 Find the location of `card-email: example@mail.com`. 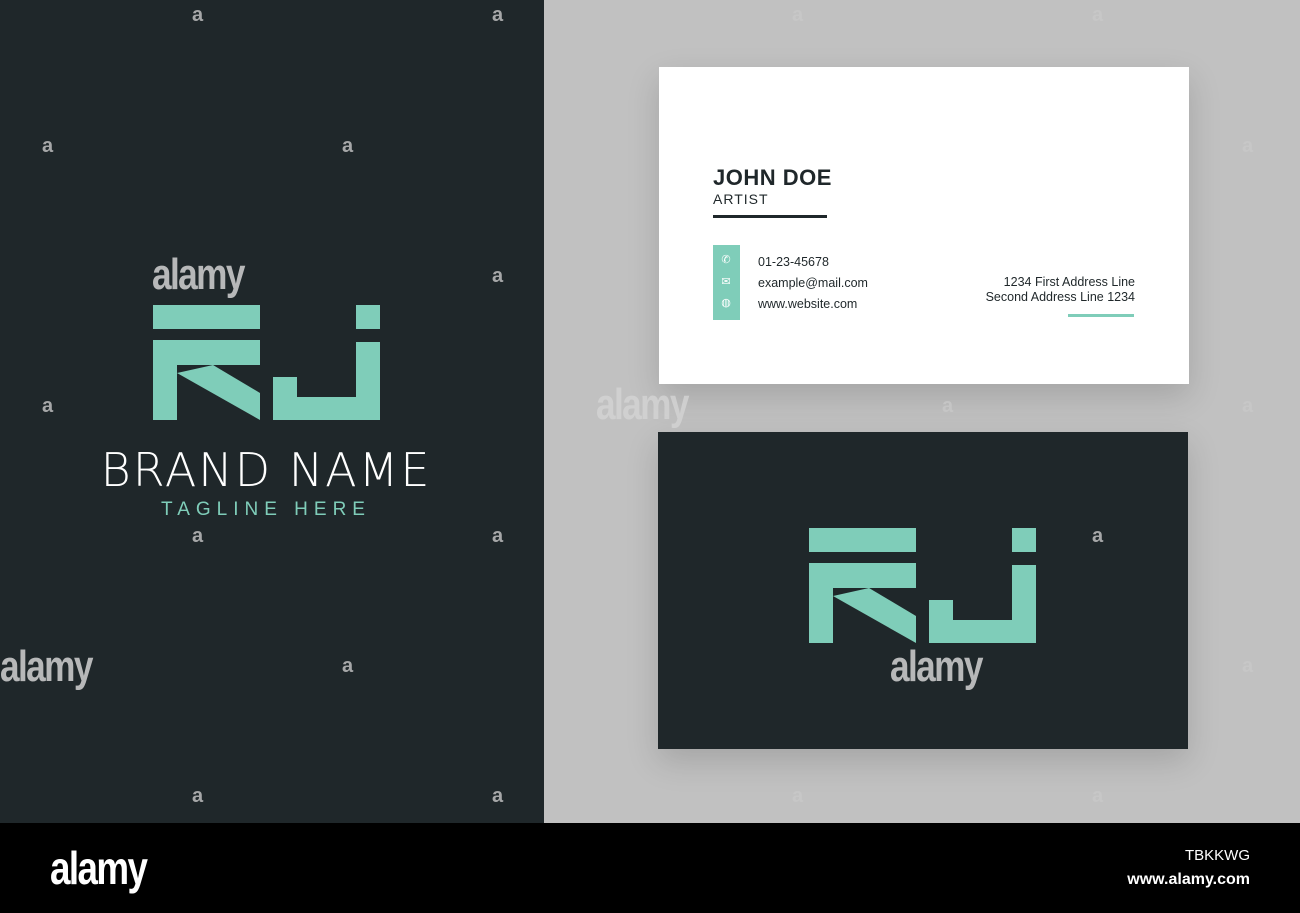

card-email: example@mail.com is located at coordinates (813, 283).